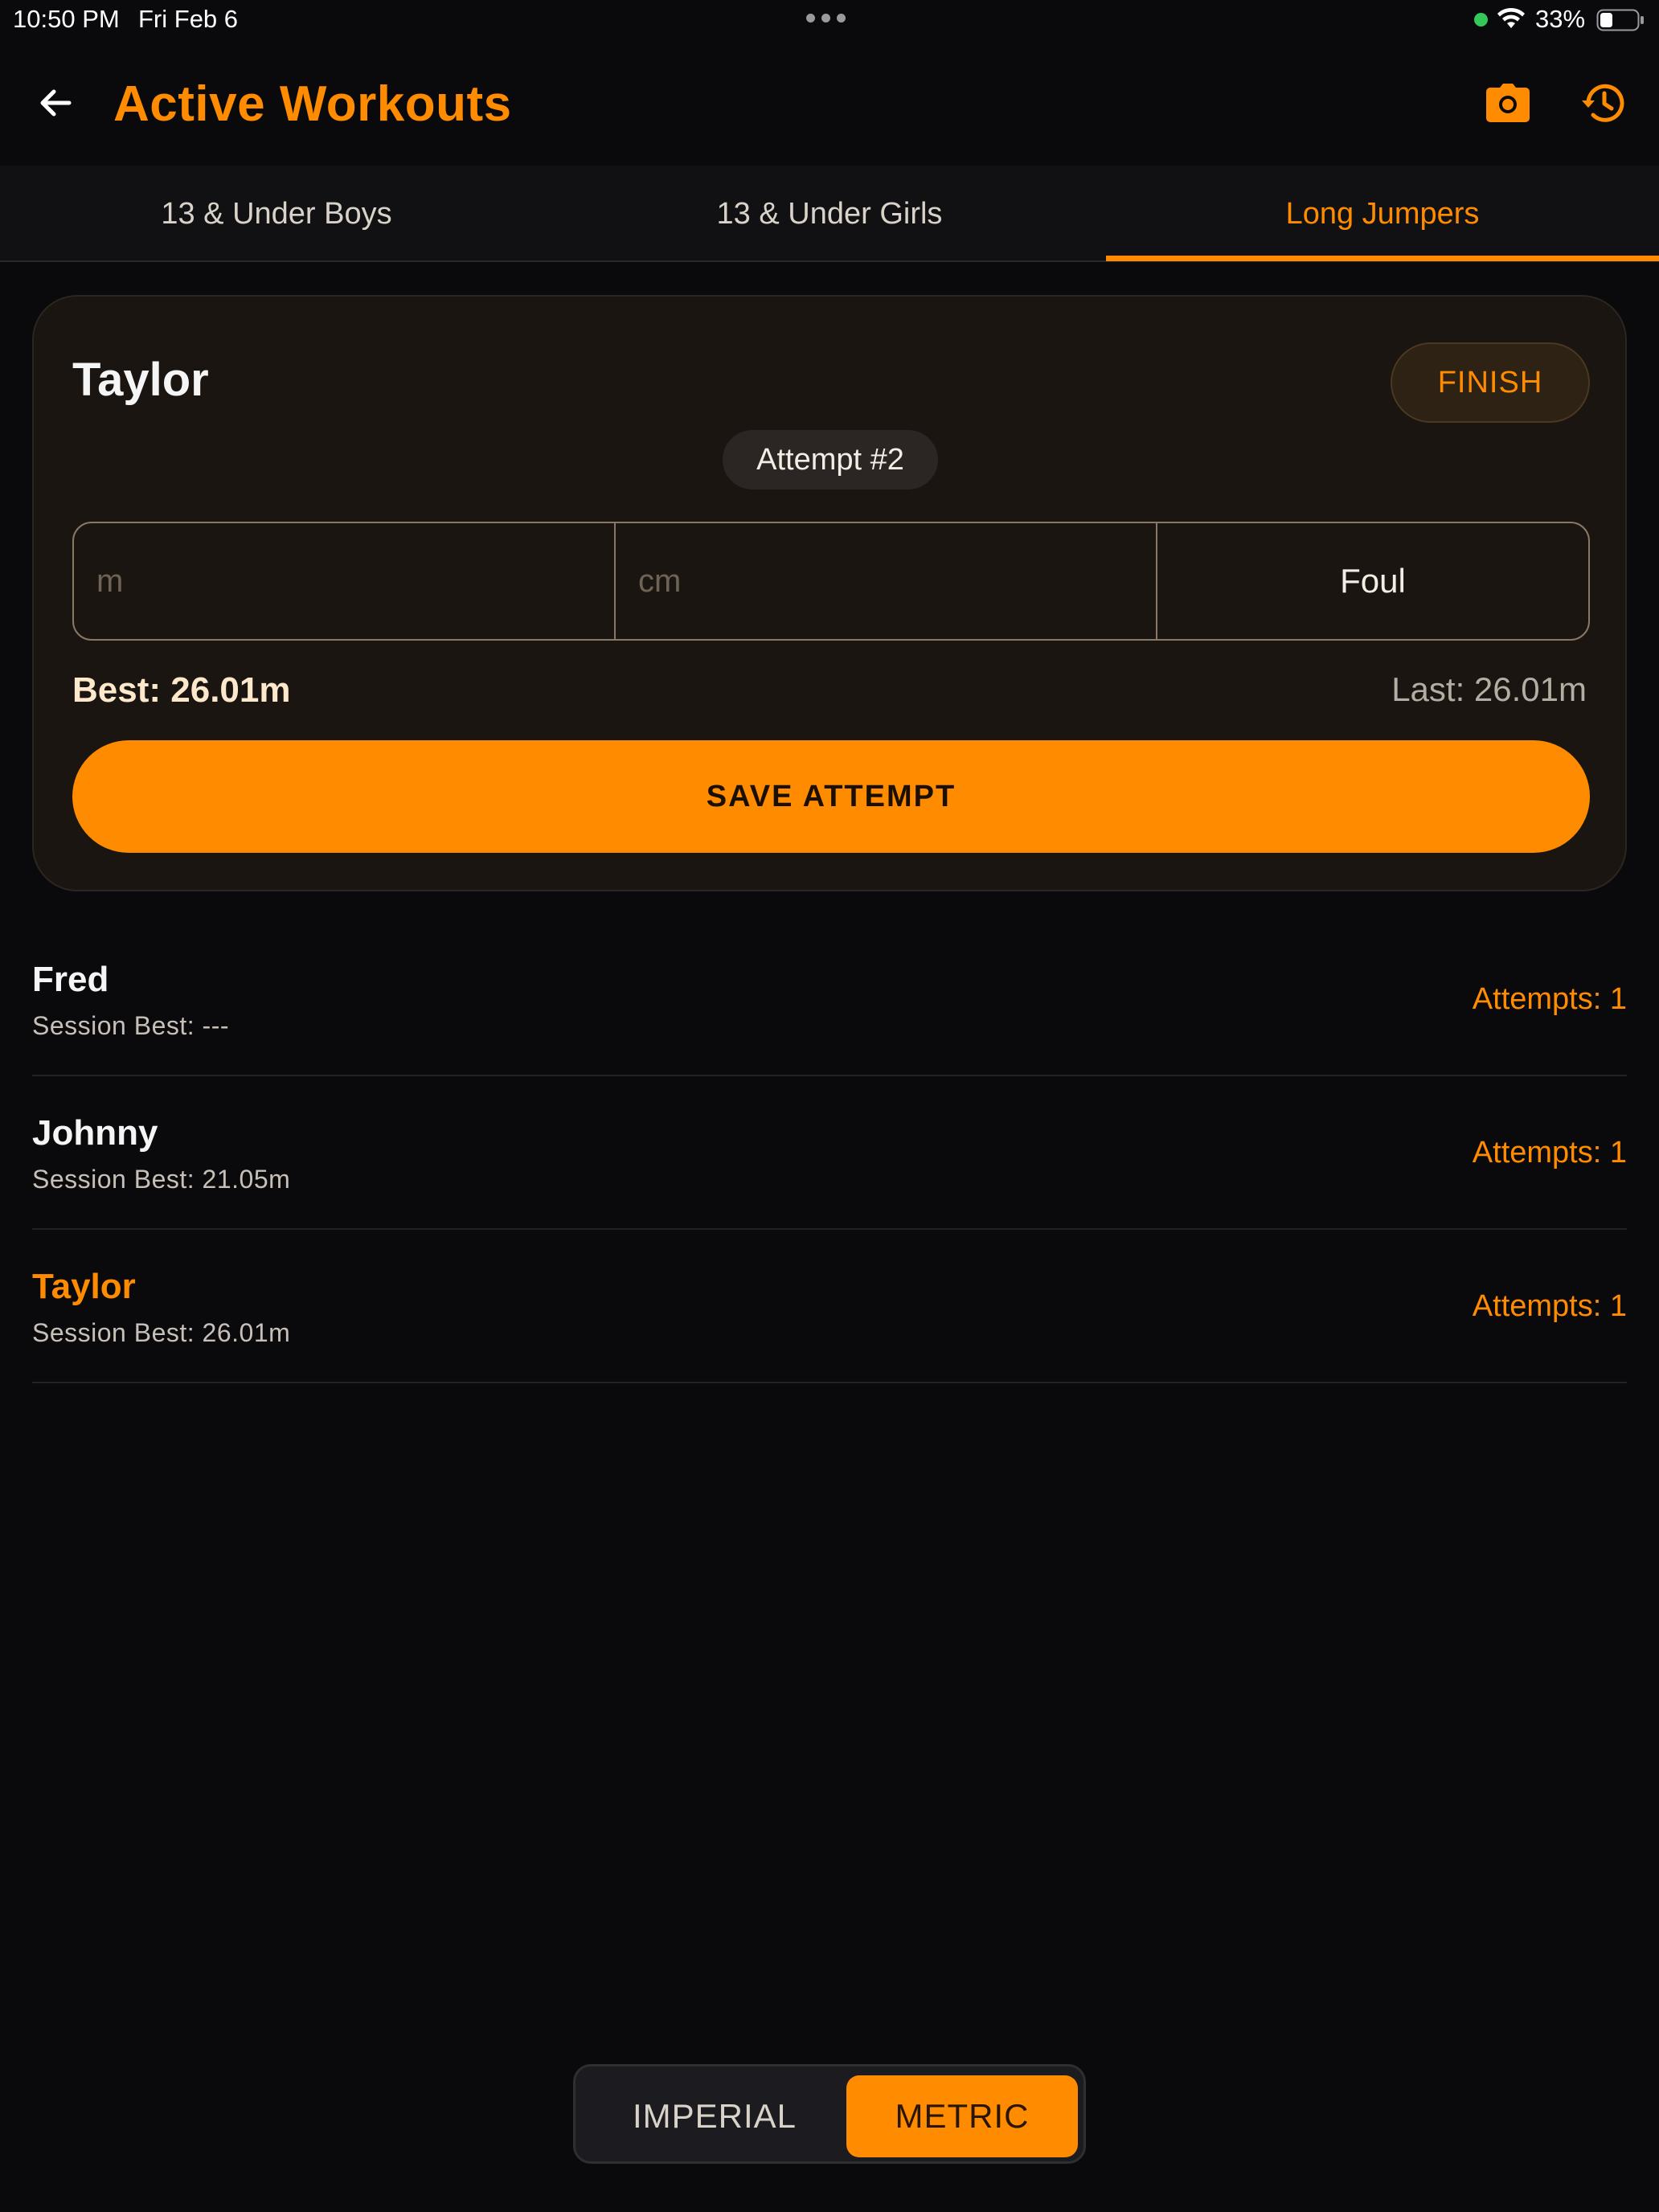  Describe the element at coordinates (161, 1332) in the screenshot. I see `session-best: Session Best: 26.01m` at that location.